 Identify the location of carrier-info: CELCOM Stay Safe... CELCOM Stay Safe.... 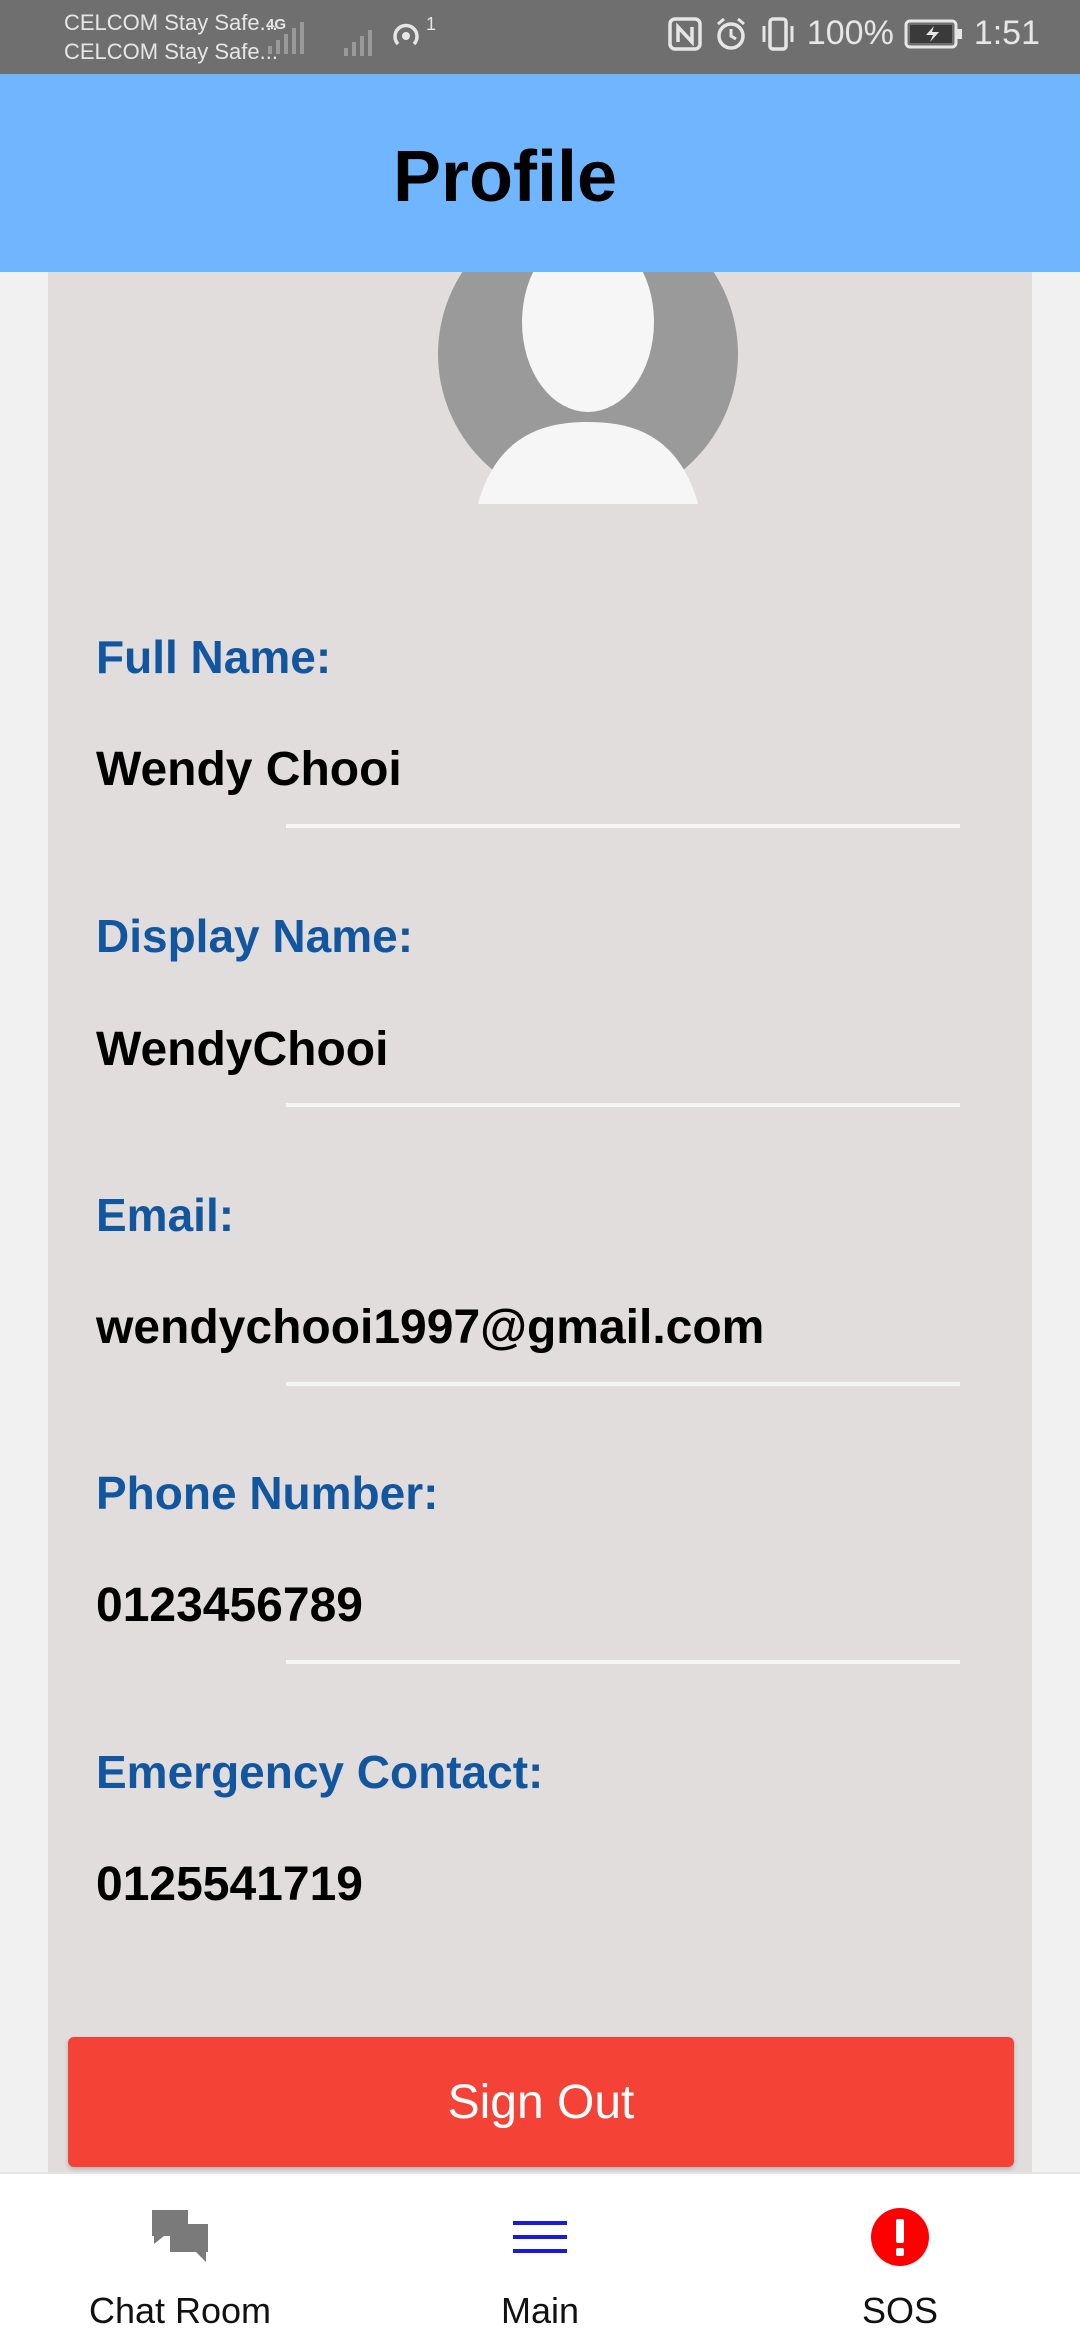
(171, 37).